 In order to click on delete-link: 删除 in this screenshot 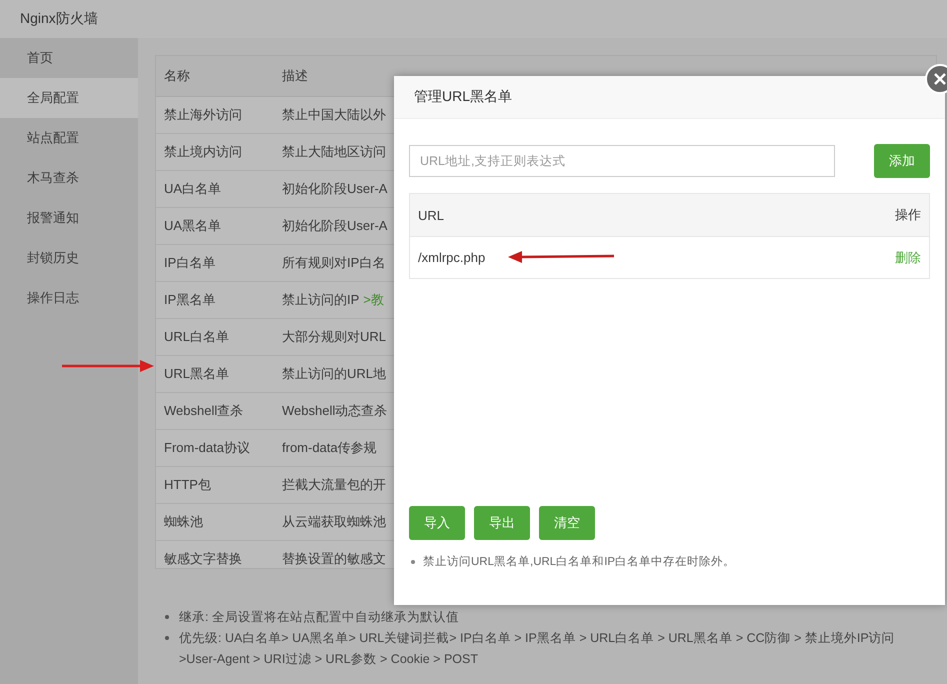, I will do `click(908, 257)`.